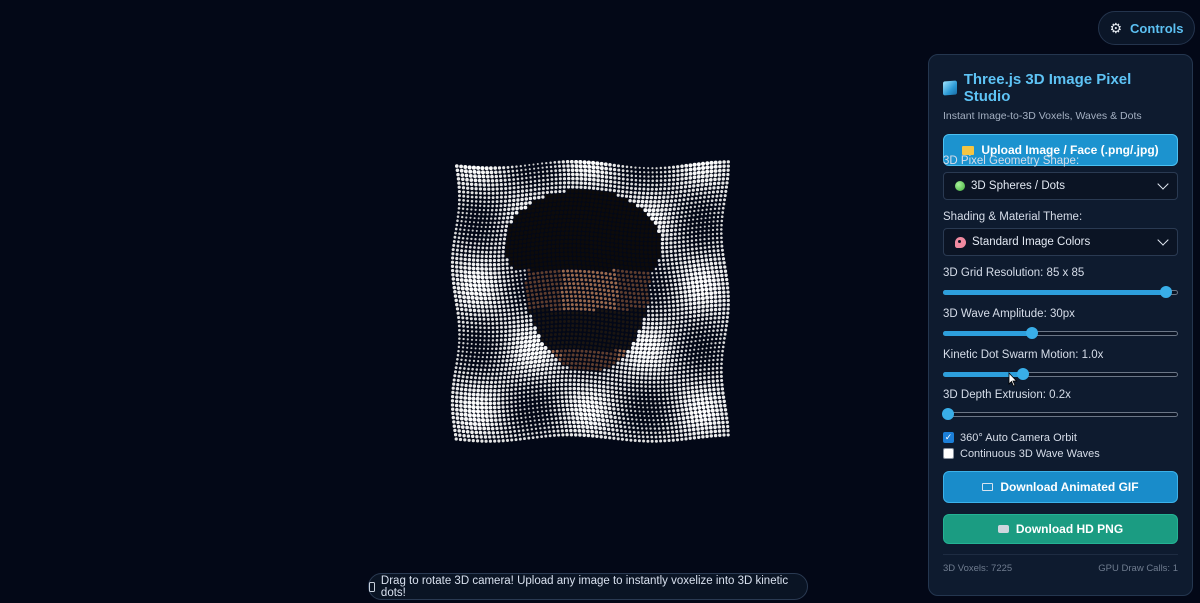 The height and width of the screenshot is (603, 1200). Describe the element at coordinates (1059, 414) in the screenshot. I see `depth-extrusion-slider` at that location.